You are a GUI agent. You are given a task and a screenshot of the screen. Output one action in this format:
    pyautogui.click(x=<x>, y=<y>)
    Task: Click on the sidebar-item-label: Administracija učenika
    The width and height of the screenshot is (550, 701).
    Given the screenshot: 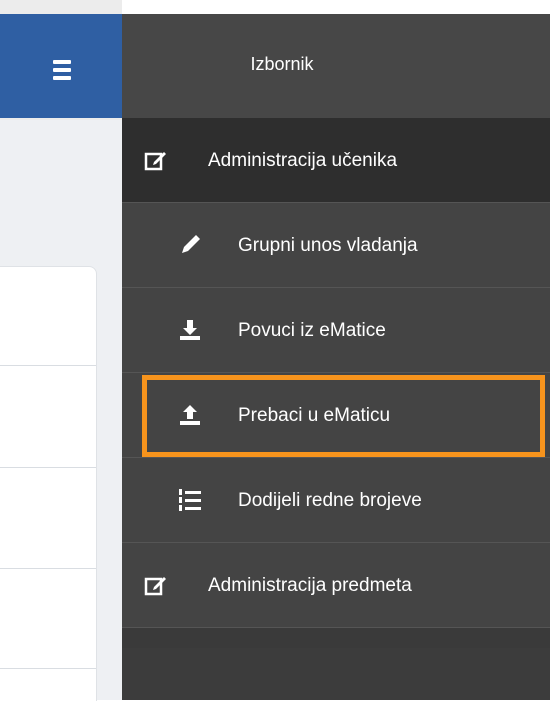 What is the action you would take?
    pyautogui.click(x=303, y=160)
    